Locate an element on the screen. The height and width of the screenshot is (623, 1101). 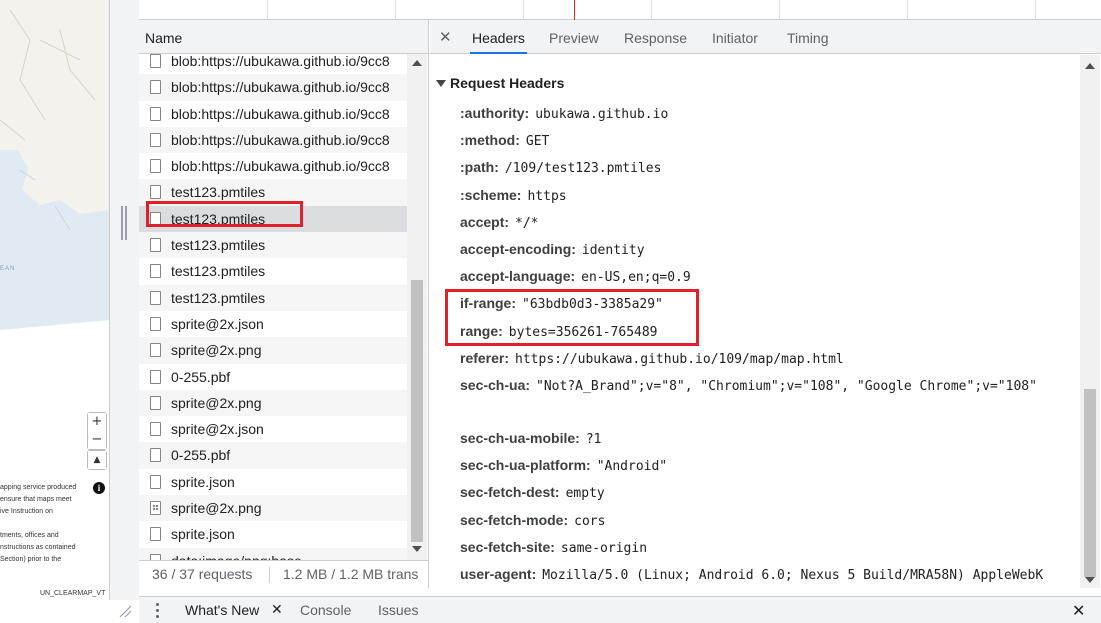
image-file-icon is located at coordinates (155, 508).